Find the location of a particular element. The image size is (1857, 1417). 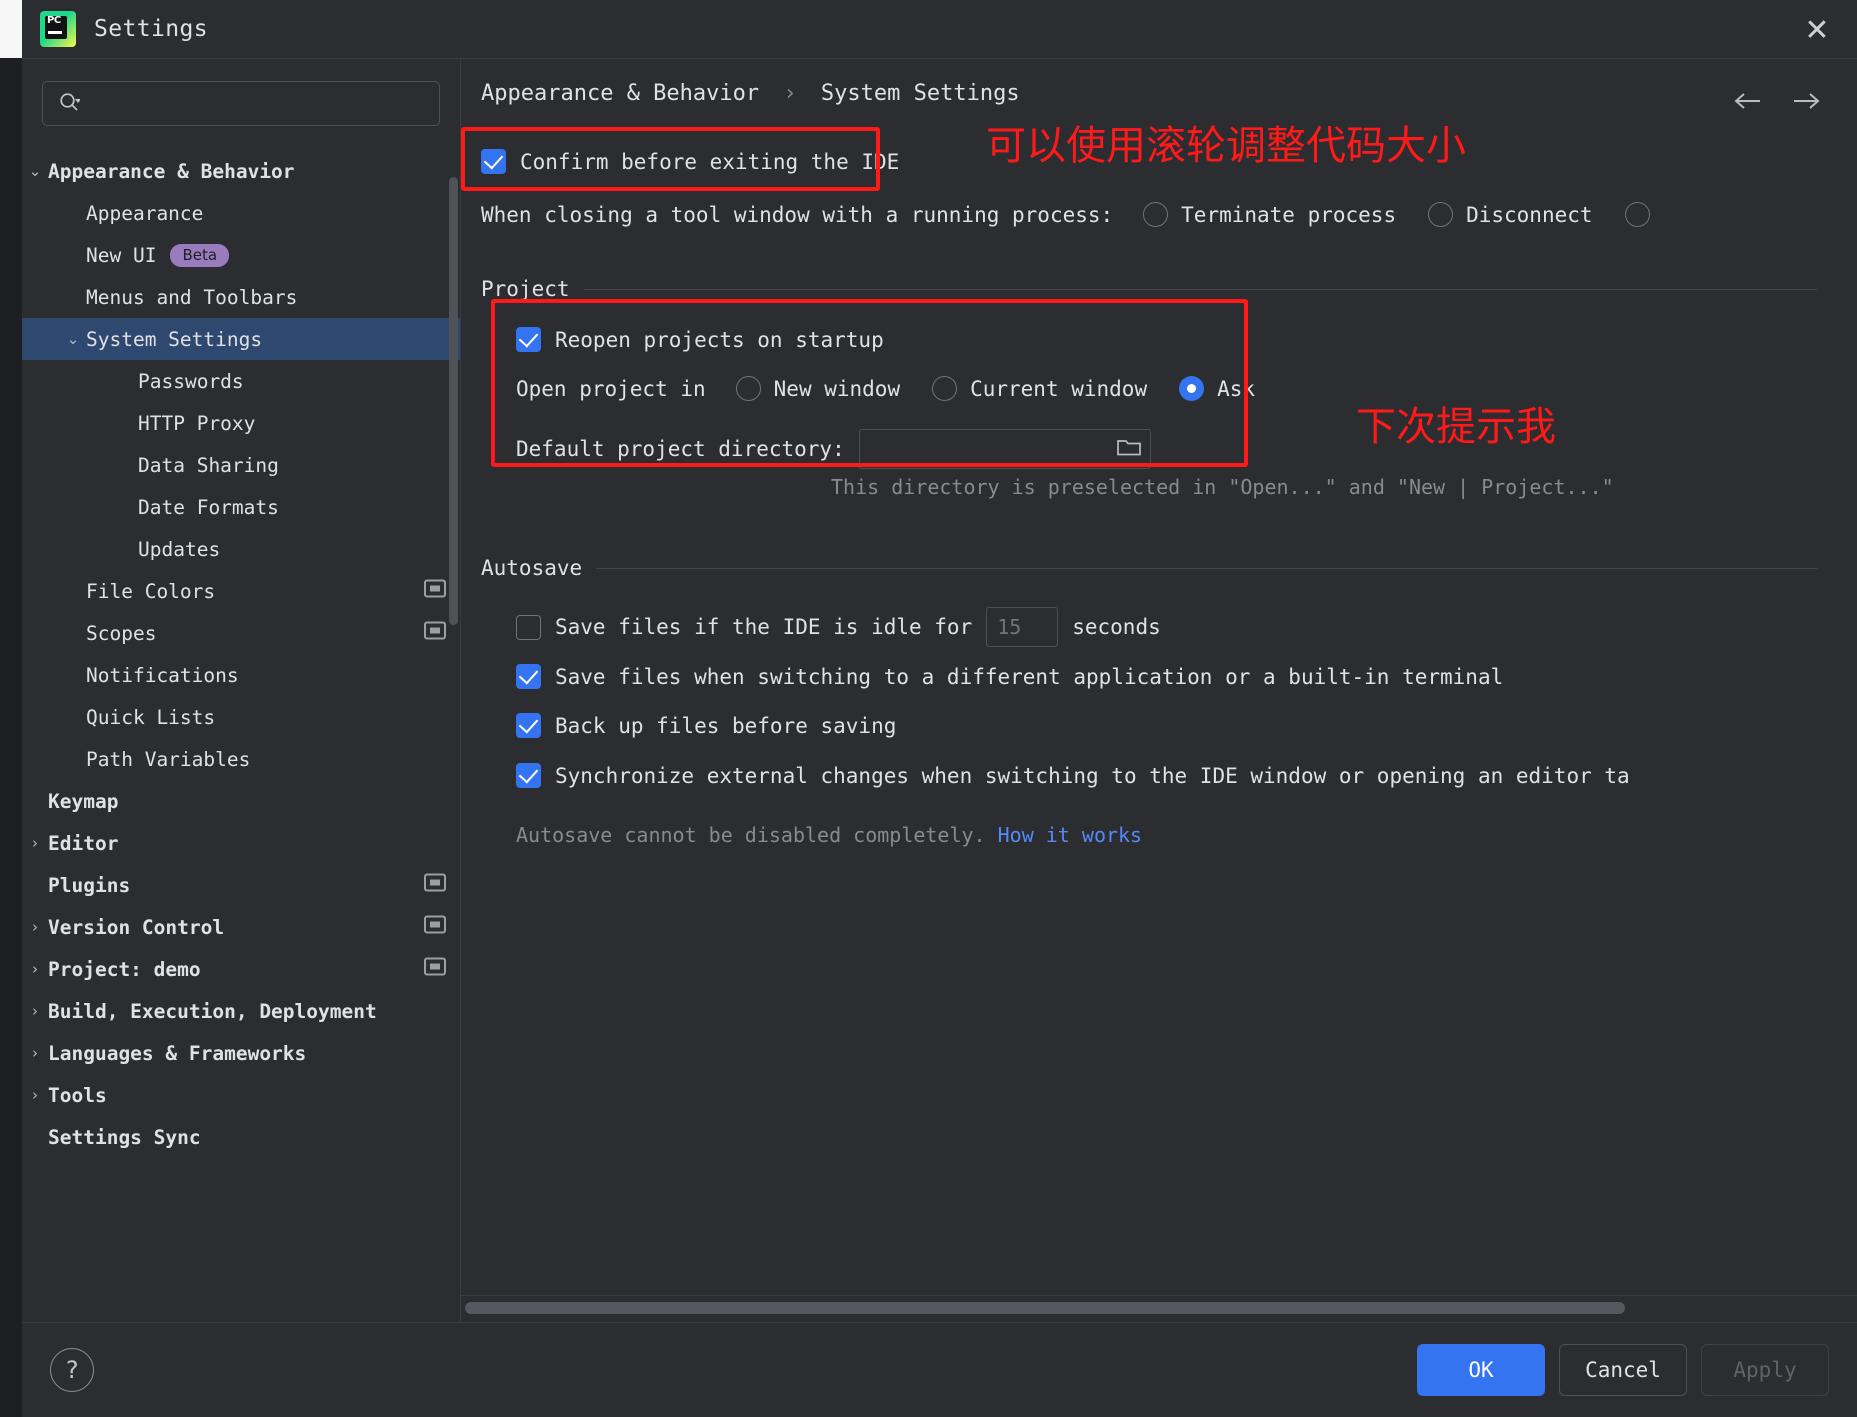

breadcrumb-parent: Appearance & Behavior is located at coordinates (620, 93).